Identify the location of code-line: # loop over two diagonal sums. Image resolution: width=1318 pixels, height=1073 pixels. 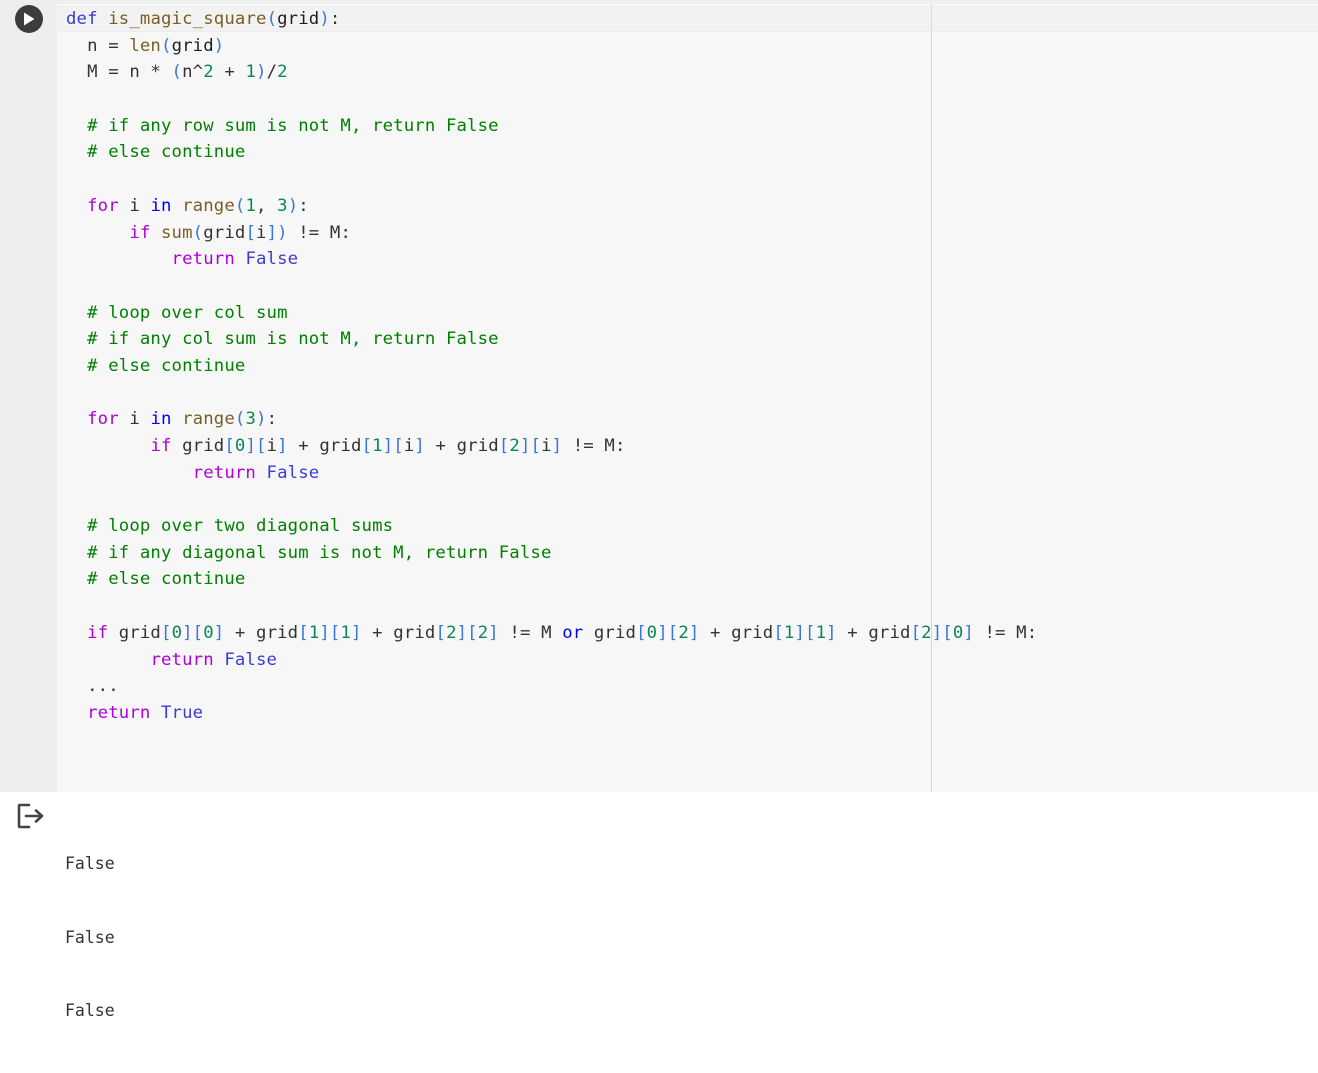
(551, 526).